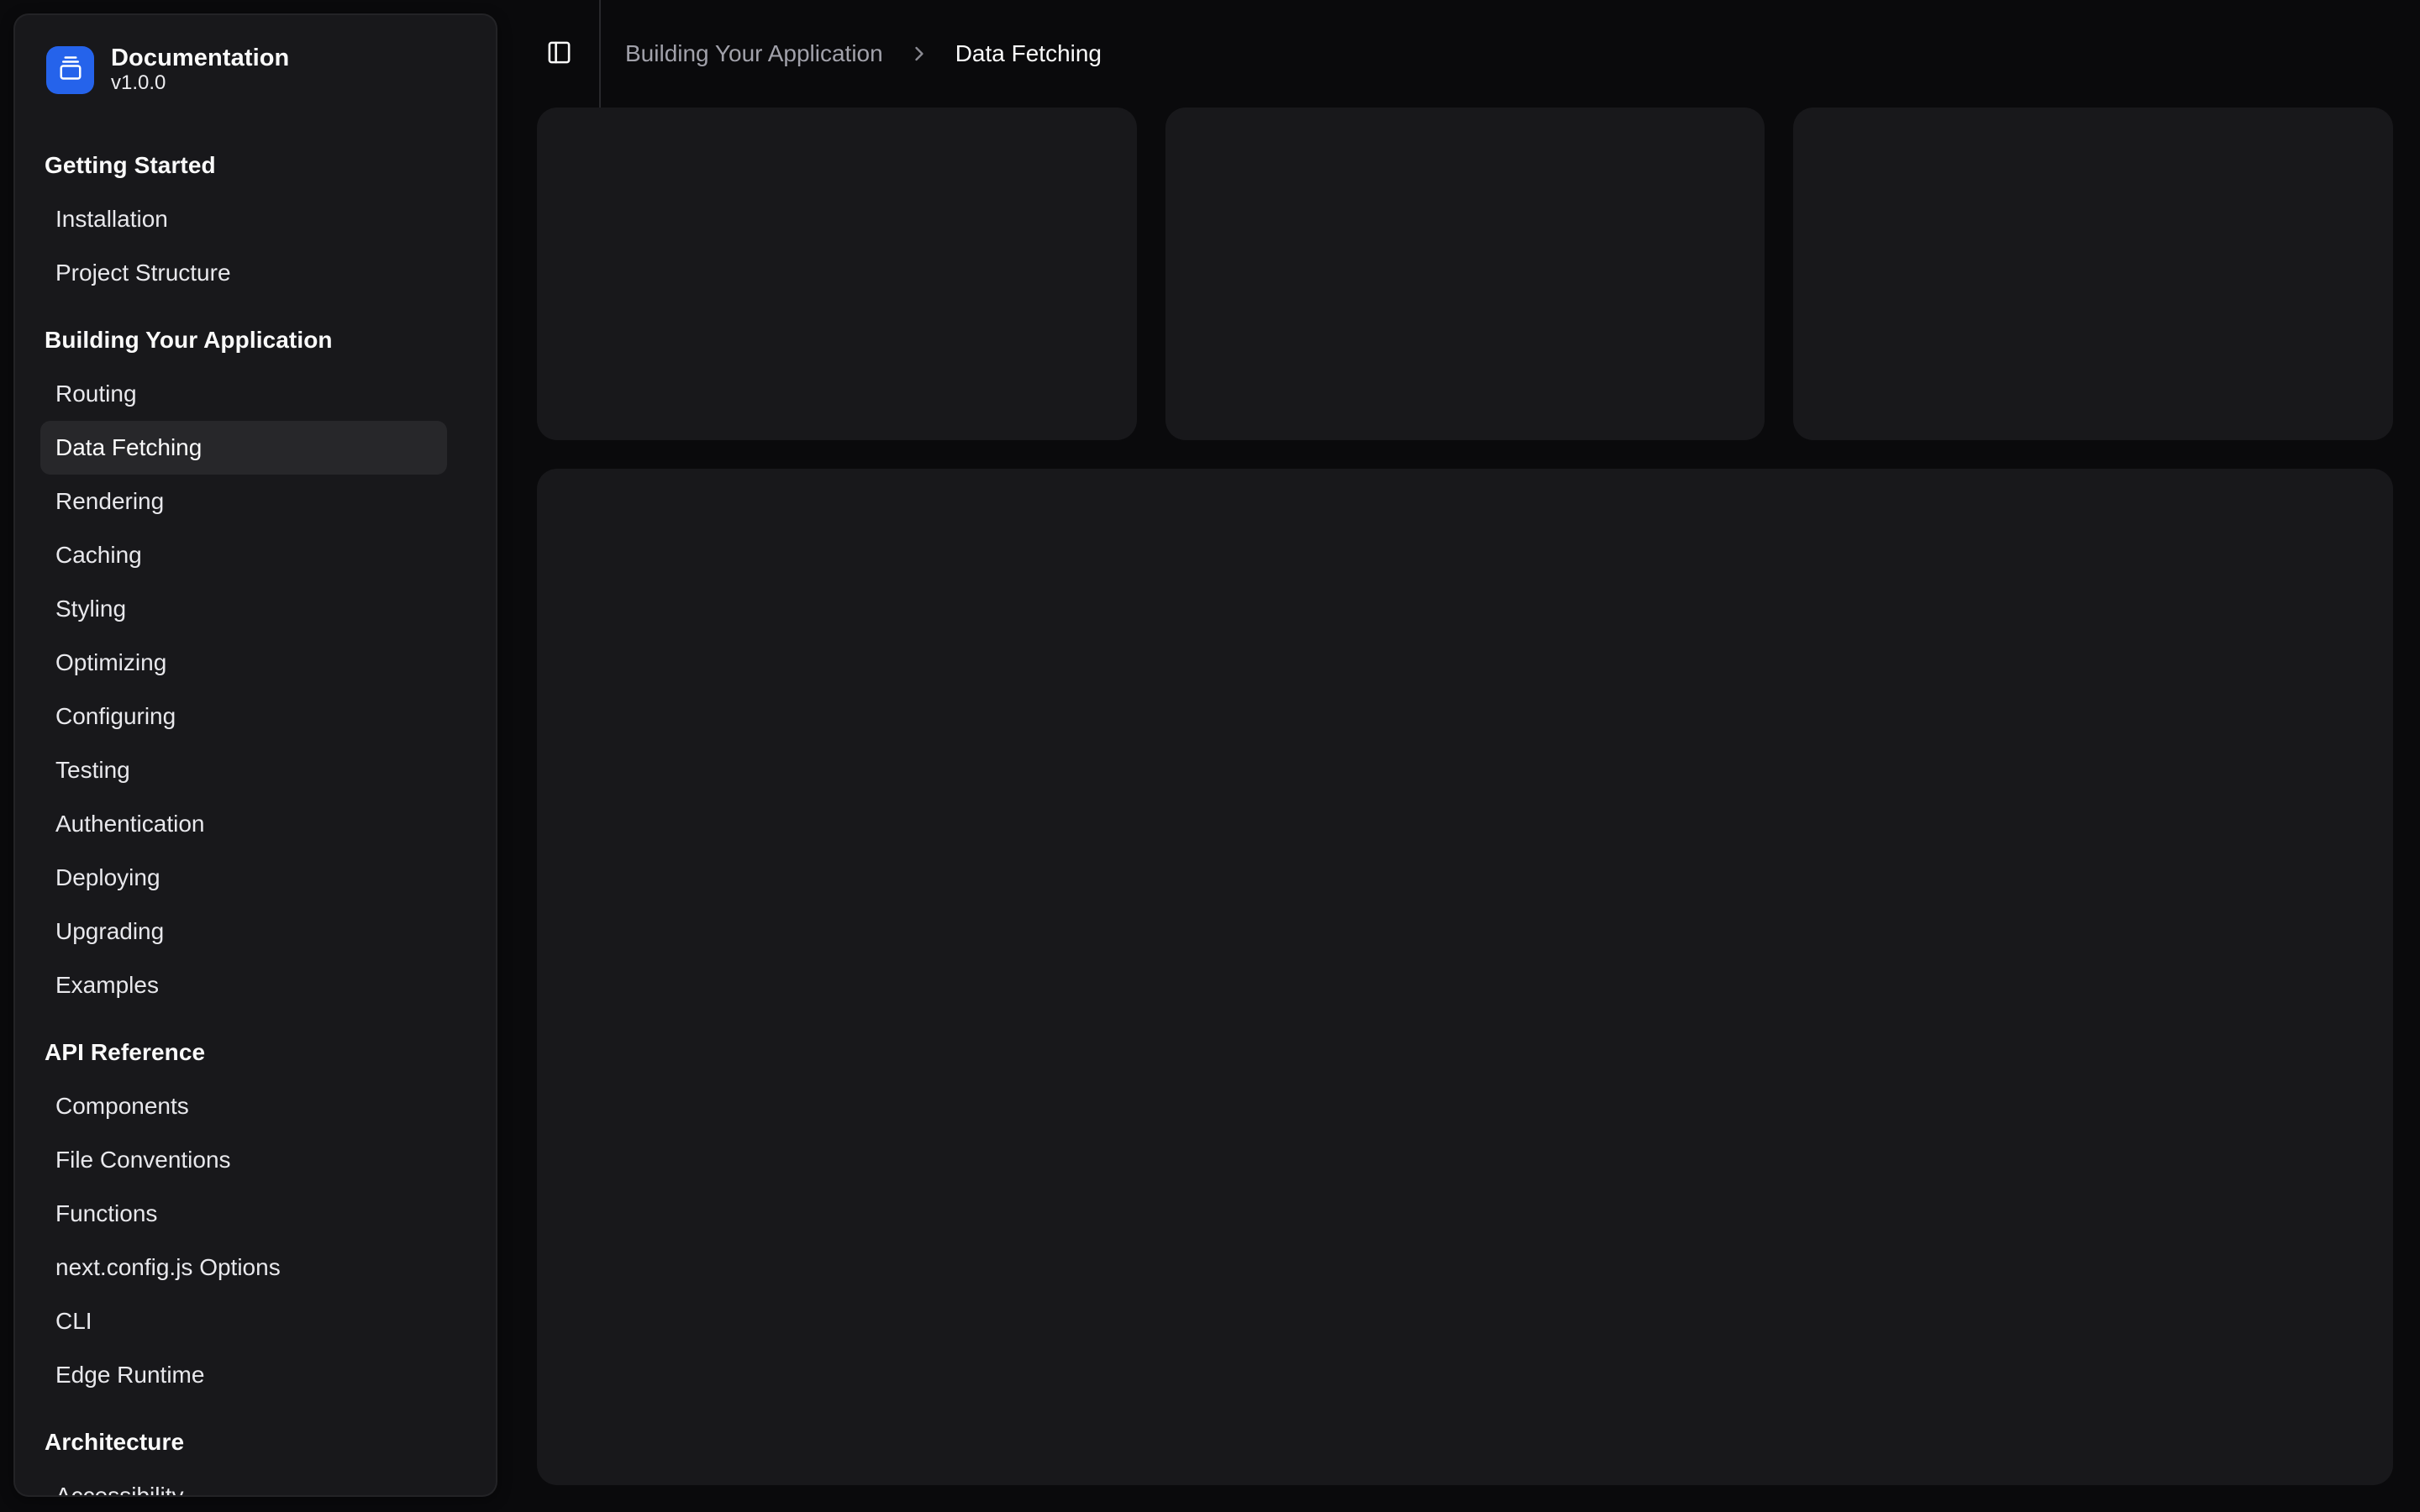 This screenshot has width=2420, height=1512. I want to click on sidebar-item-upgrading: Upgrading, so click(243, 931).